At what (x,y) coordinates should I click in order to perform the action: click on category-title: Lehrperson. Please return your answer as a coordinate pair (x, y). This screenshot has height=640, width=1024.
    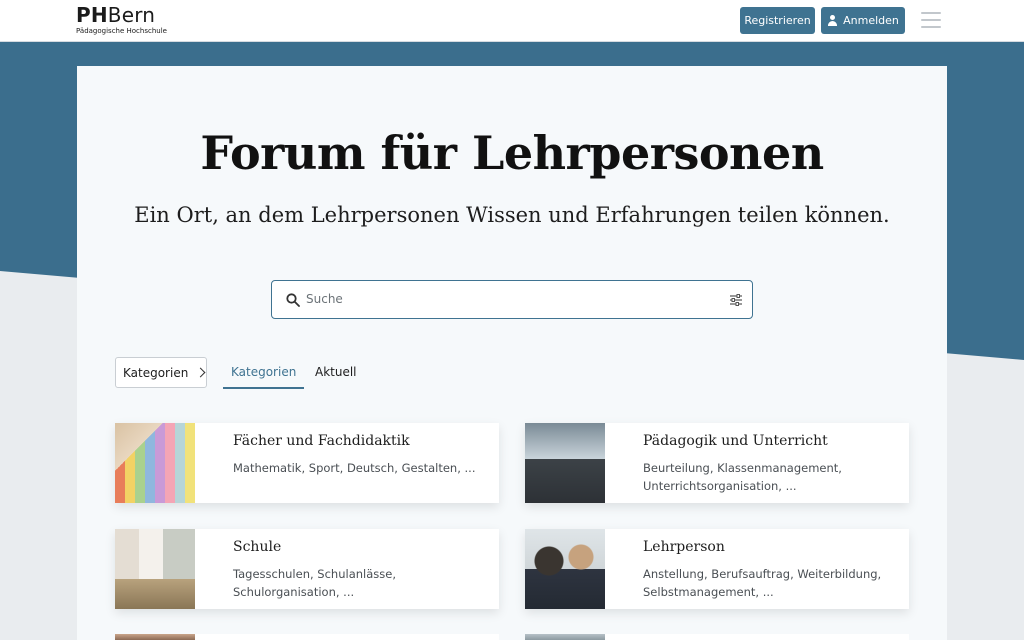
    Looking at the image, I should click on (684, 547).